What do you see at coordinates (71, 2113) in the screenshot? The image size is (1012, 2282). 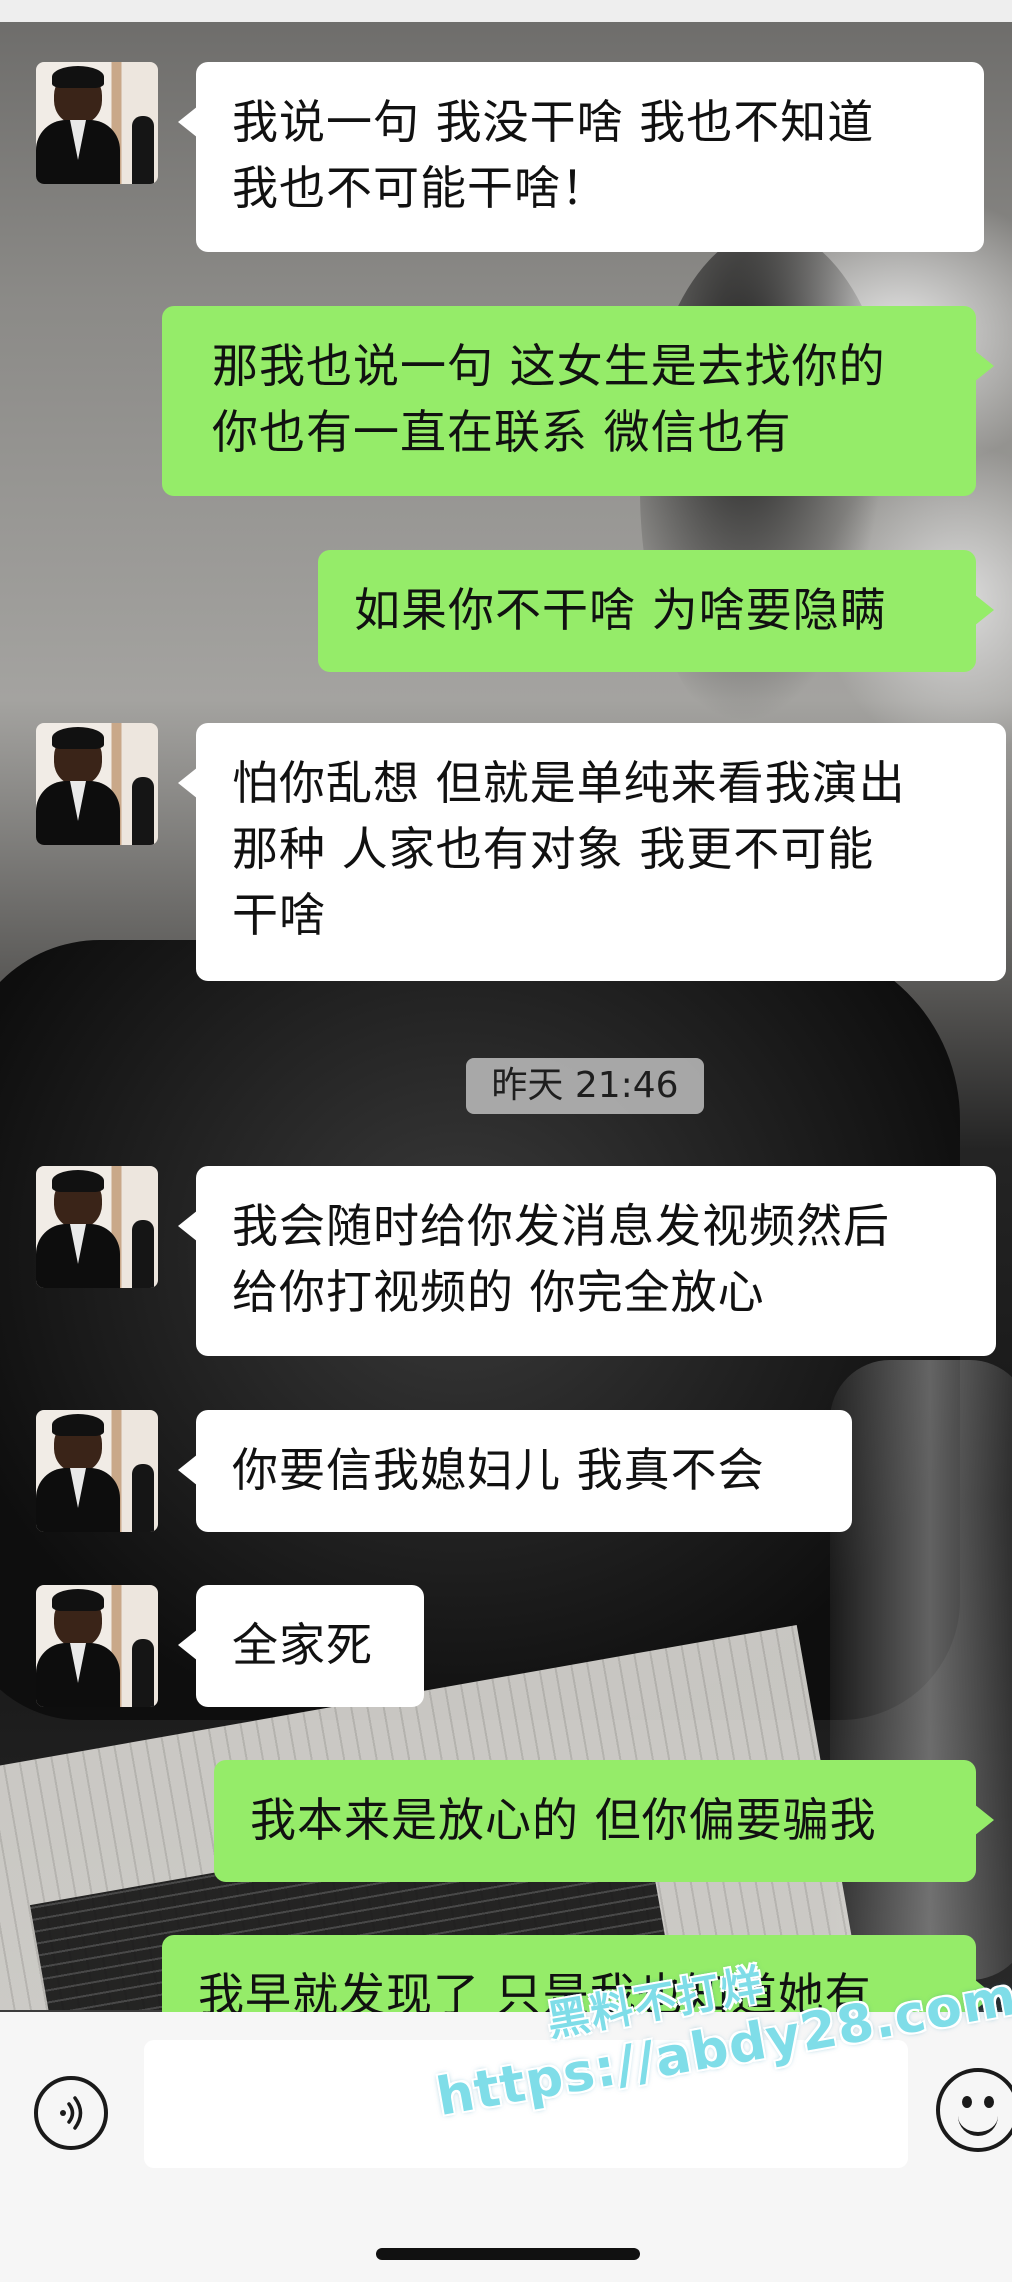 I see `voice-input-icon` at bounding box center [71, 2113].